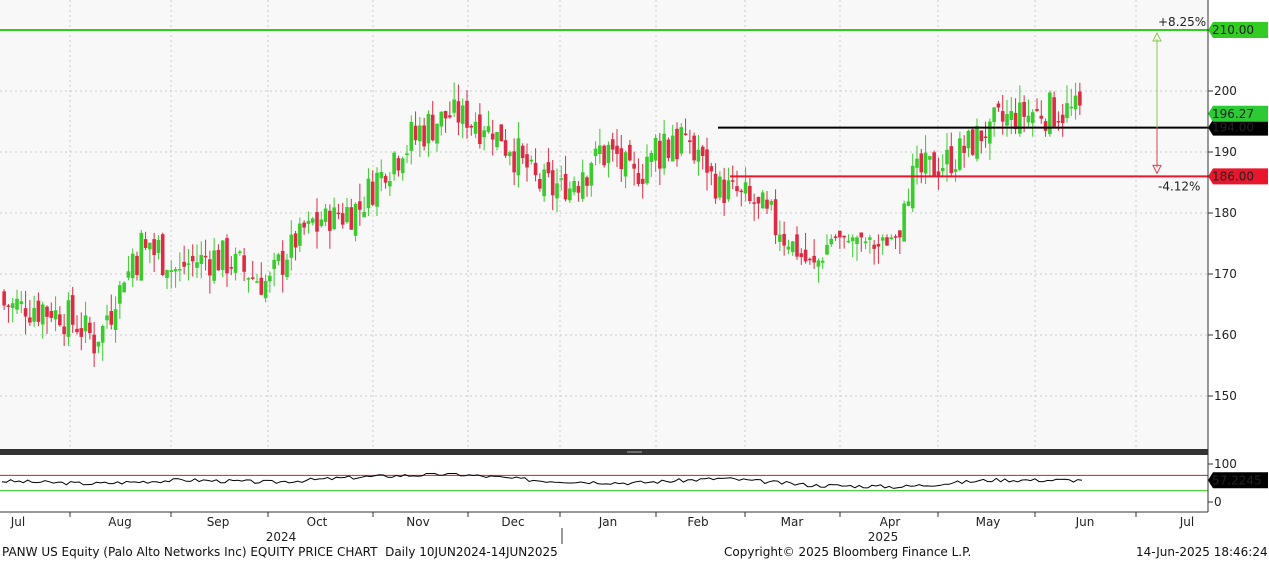  Describe the element at coordinates (1202, 552) in the screenshot. I see `footer-timestamp: 14-Jun-2025 18:46:24` at that location.